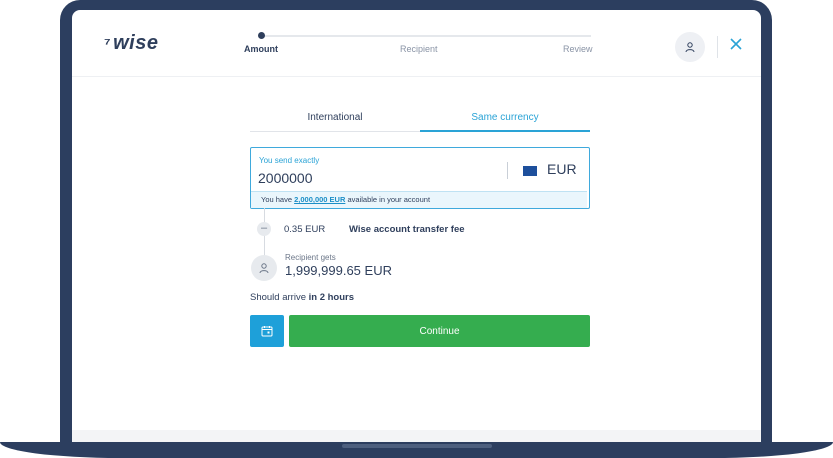  Describe the element at coordinates (136, 43) in the screenshot. I see `logo-text: wise` at that location.